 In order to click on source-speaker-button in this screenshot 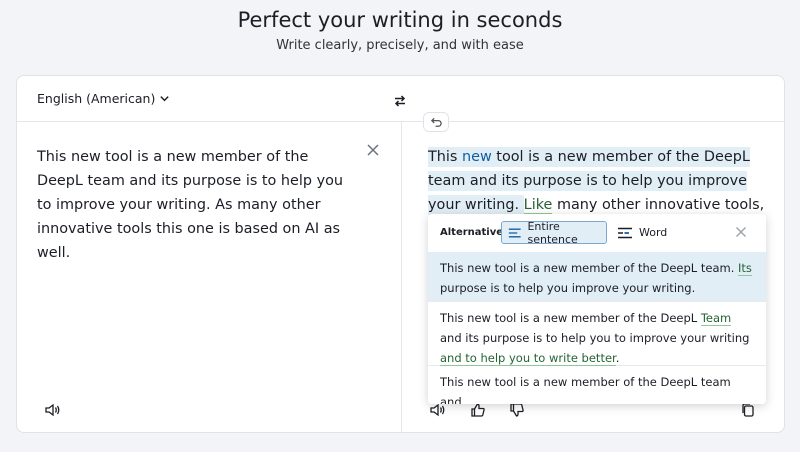, I will do `click(52, 410)`.